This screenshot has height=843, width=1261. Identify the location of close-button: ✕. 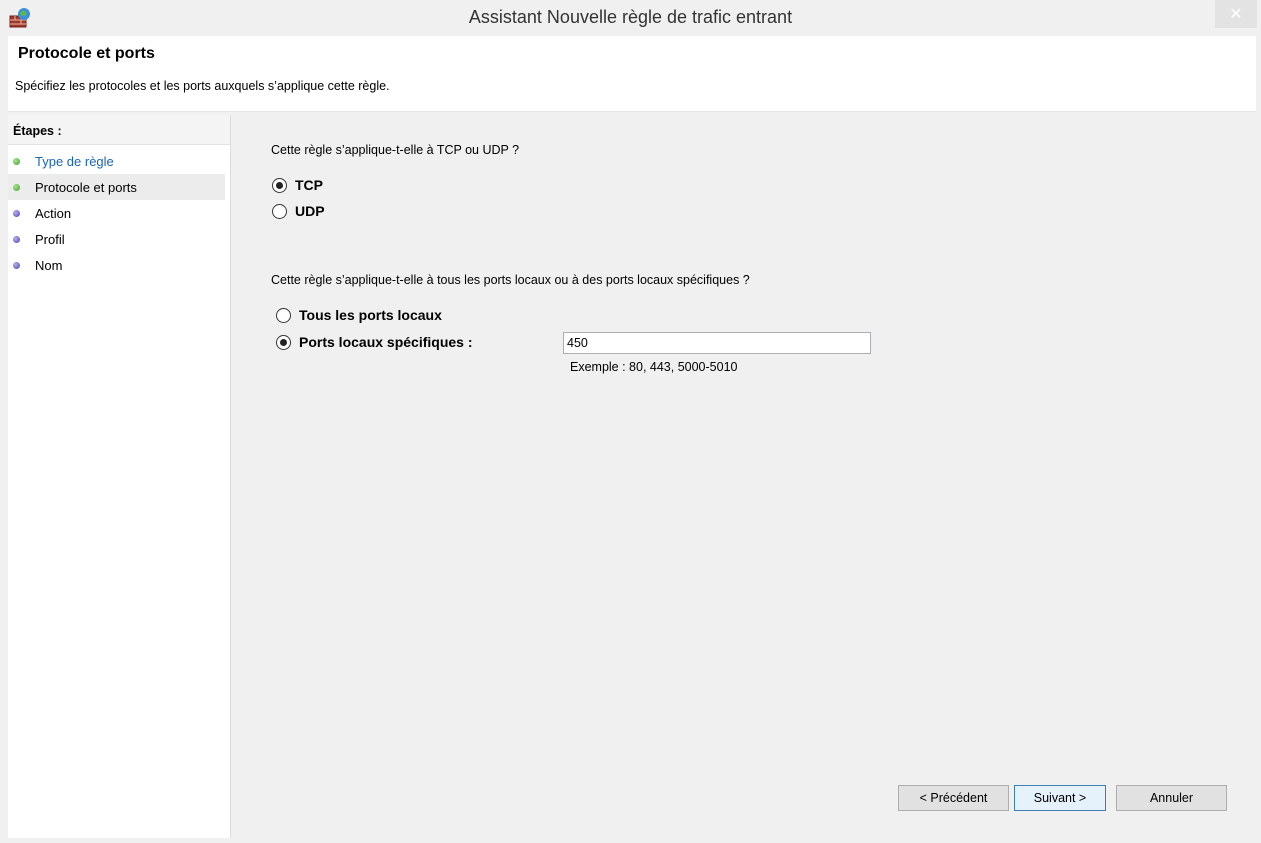
(1236, 14).